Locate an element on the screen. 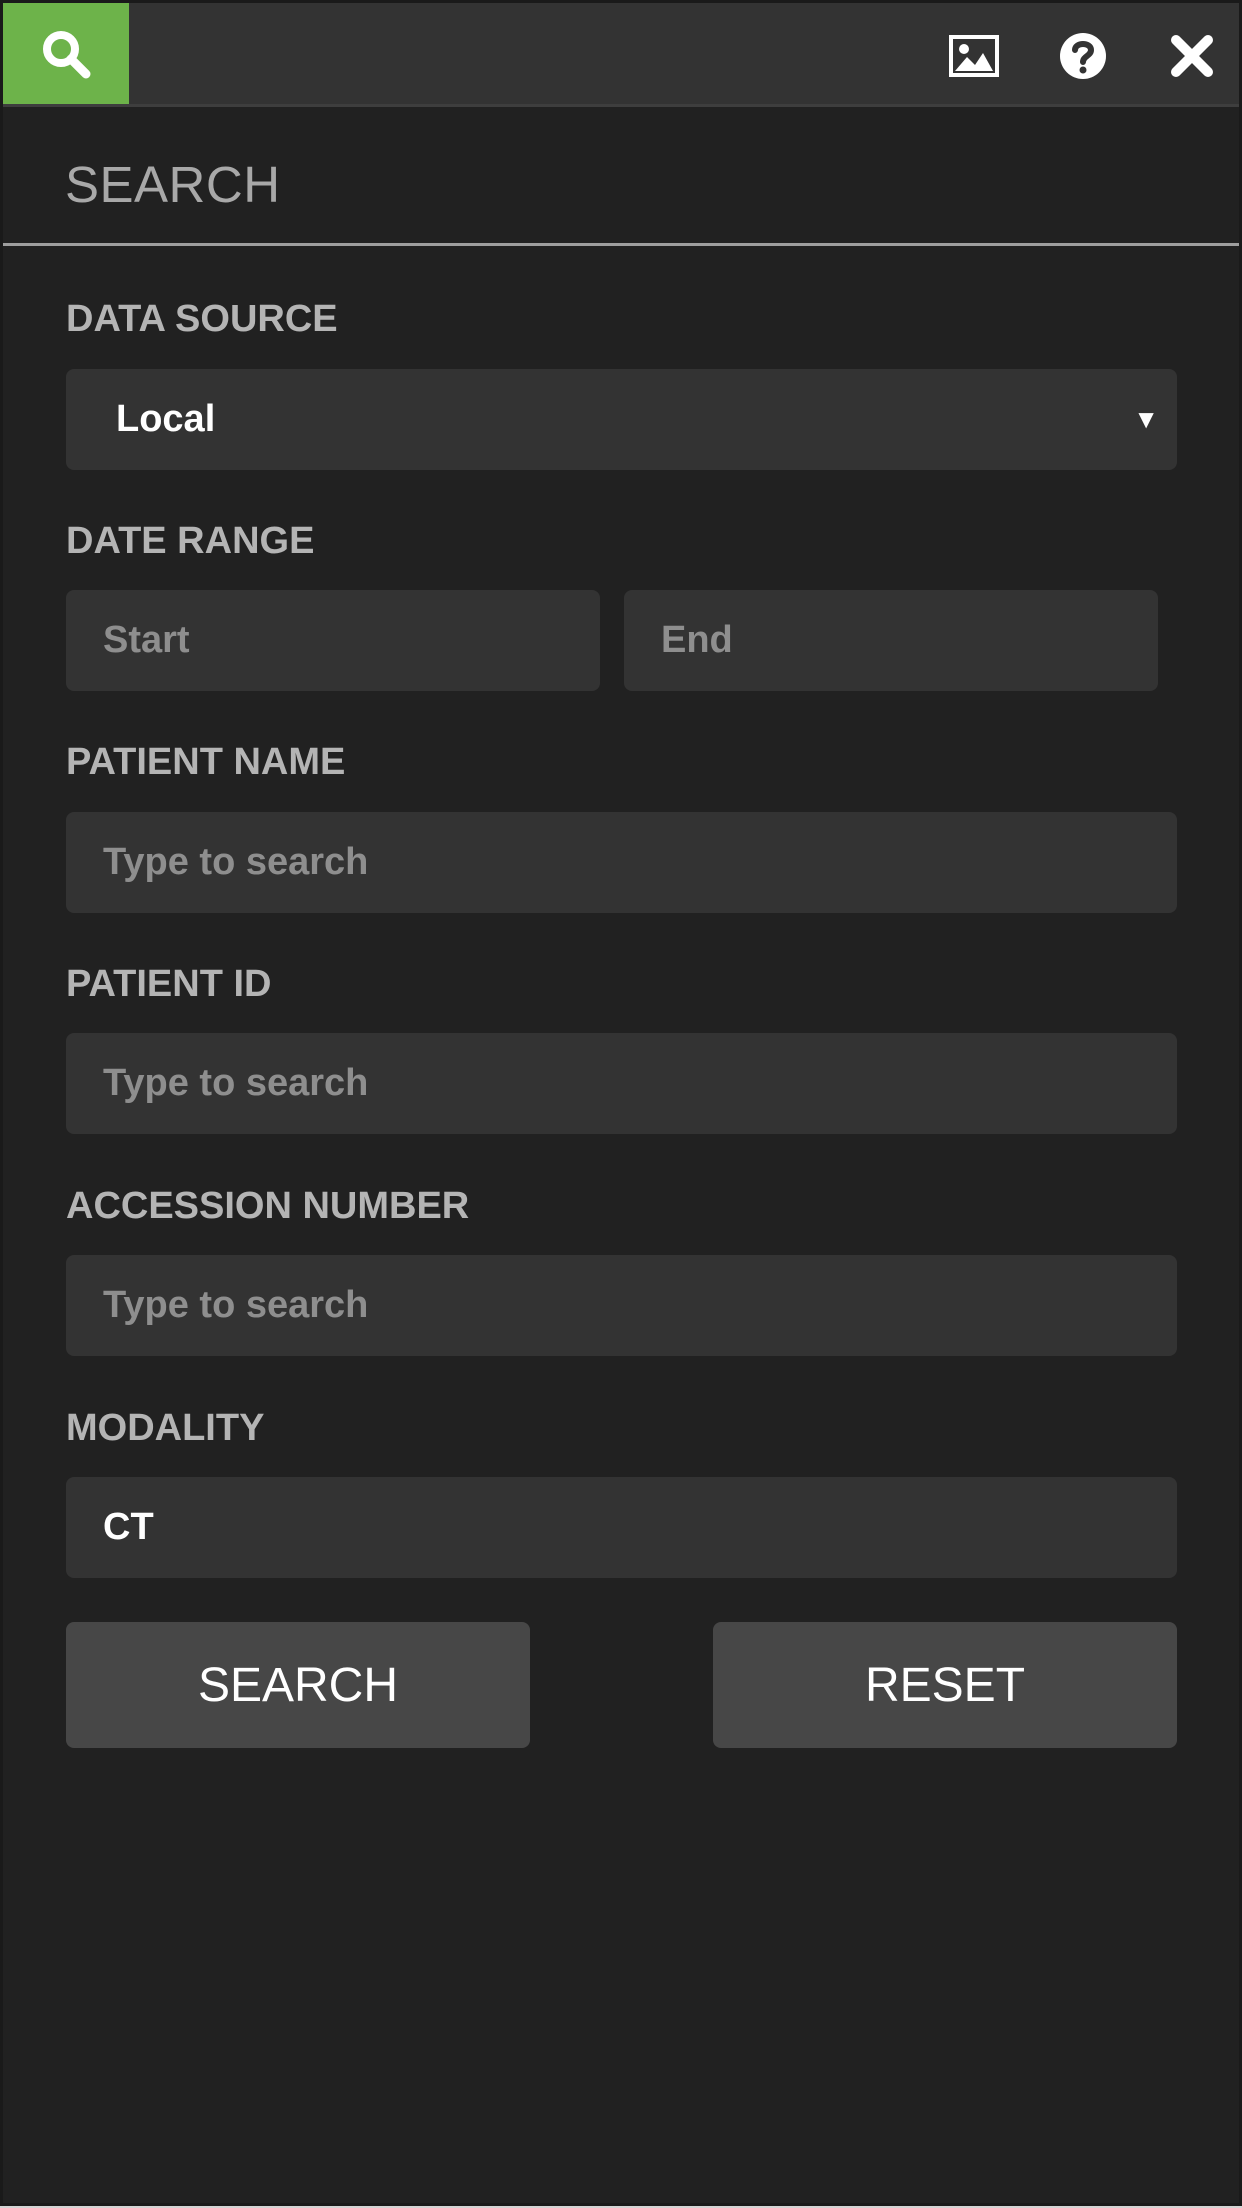  data-source-select: Local ▼ is located at coordinates (621, 419).